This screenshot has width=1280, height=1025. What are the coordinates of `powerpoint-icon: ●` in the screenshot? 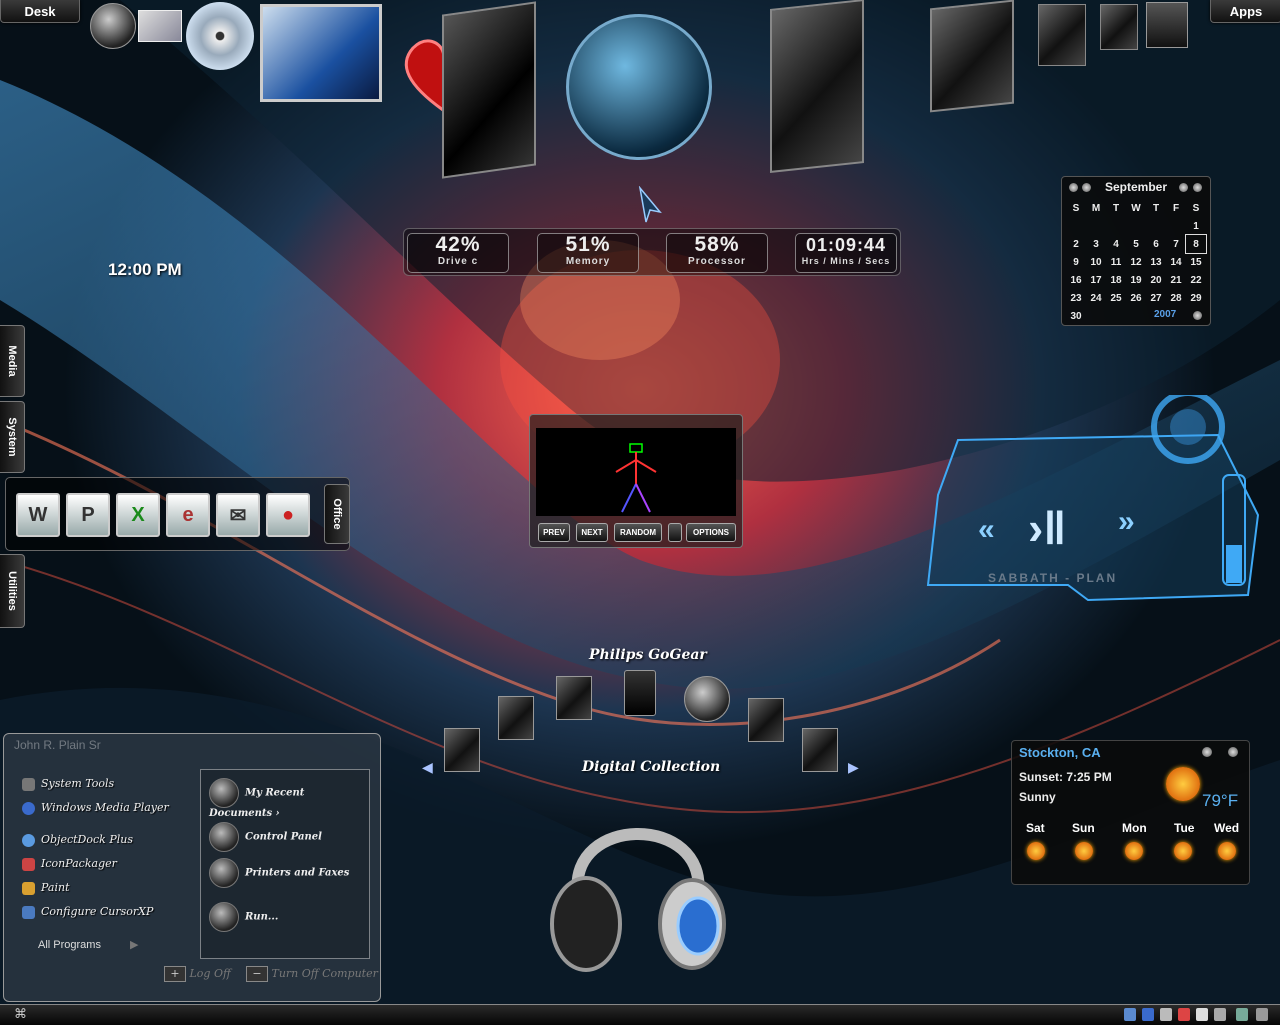 It's located at (288, 515).